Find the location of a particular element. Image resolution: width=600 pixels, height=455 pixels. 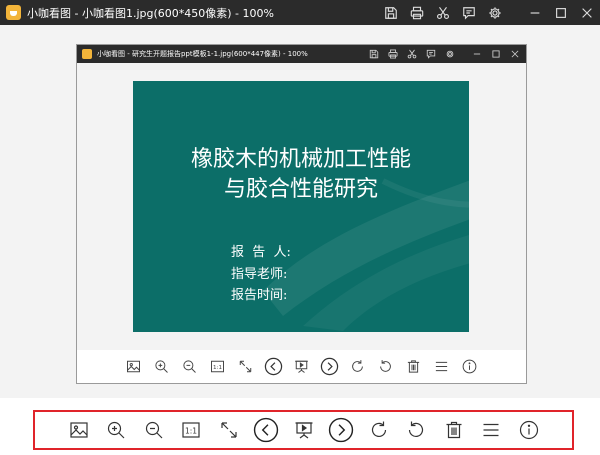

inner-slideshow-tool is located at coordinates (302, 367).